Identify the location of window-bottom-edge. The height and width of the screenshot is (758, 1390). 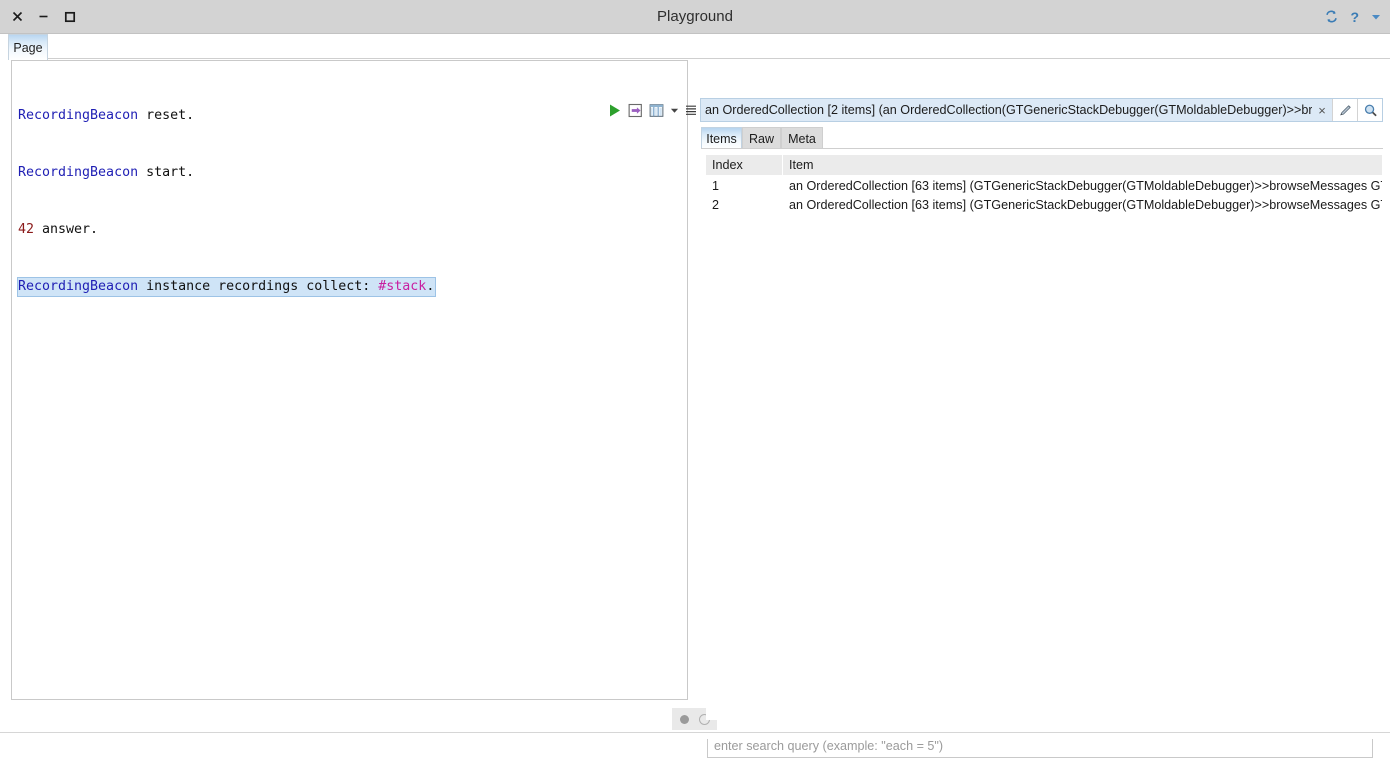
(695, 735).